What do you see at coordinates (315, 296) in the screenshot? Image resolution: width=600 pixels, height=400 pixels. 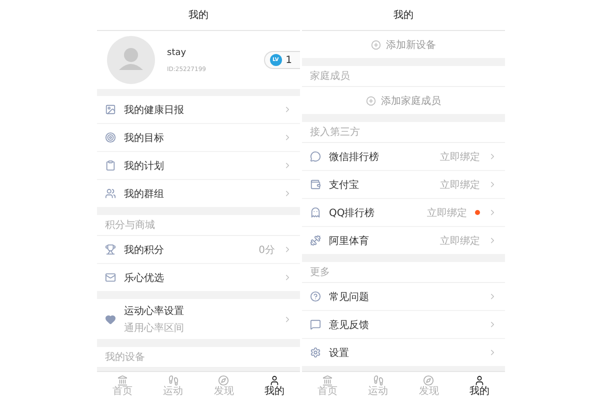 I see `help-icon` at bounding box center [315, 296].